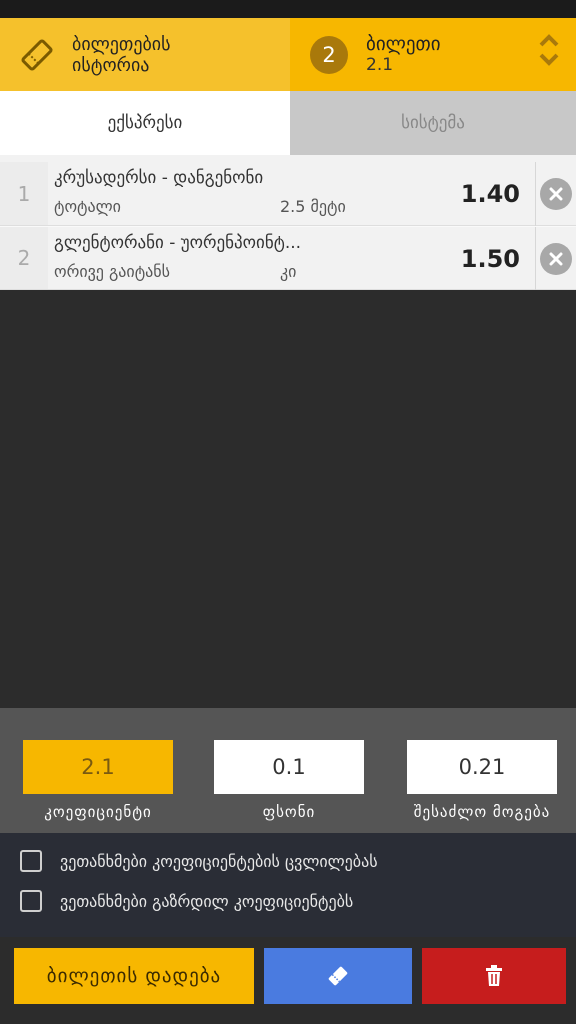 Image resolution: width=576 pixels, height=1024 pixels. Describe the element at coordinates (145, 123) in the screenshot. I see `tab-express: ექსპრესი` at that location.